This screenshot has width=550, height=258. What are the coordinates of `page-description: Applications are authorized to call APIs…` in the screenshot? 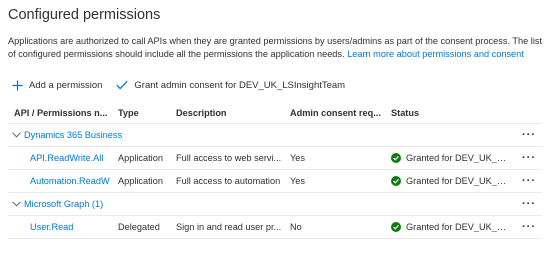 It's located at (275, 47).